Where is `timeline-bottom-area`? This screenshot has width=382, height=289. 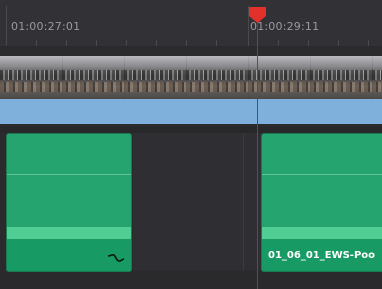
timeline-bottom-area is located at coordinates (191, 280).